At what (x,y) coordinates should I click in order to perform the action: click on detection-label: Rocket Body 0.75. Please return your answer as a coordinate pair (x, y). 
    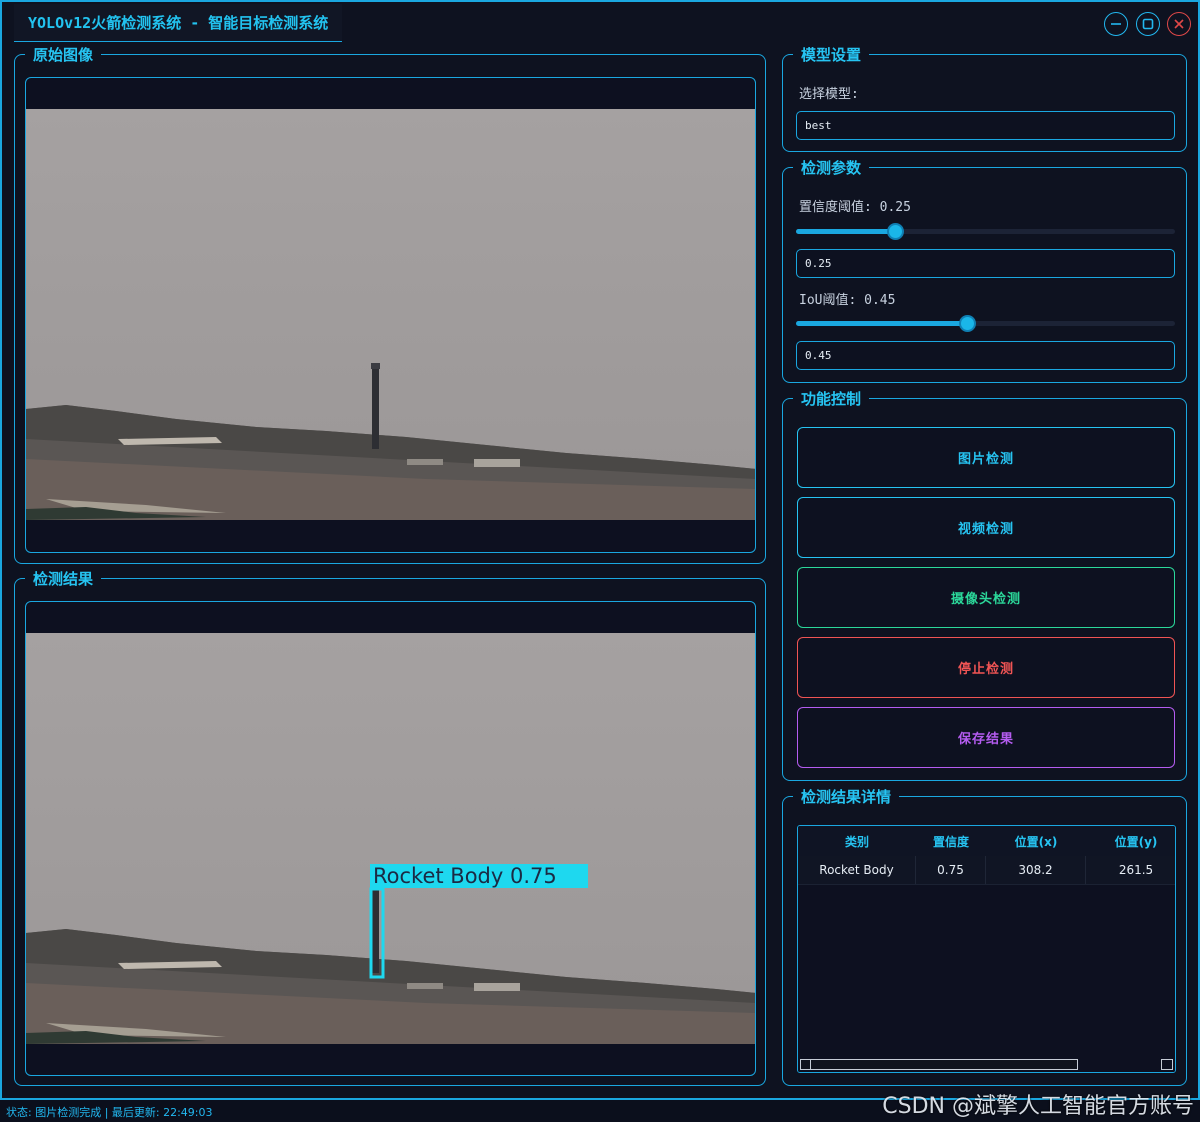
    Looking at the image, I should click on (465, 876).